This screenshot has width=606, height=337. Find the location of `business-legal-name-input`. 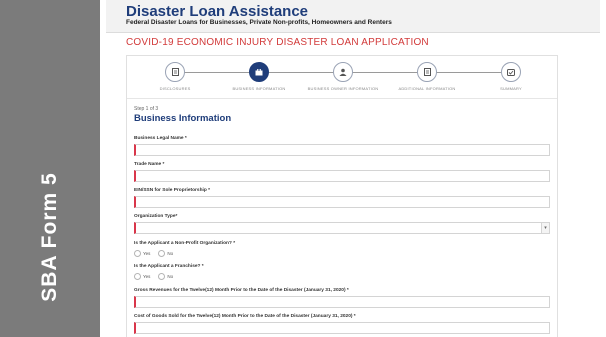

business-legal-name-input is located at coordinates (342, 150).